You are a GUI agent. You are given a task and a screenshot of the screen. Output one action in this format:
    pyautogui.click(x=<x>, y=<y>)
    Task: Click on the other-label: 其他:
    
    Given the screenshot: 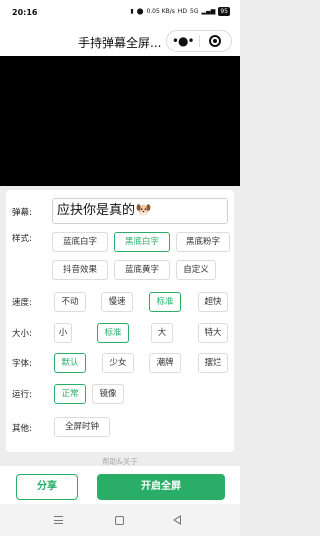 What is the action you would take?
    pyautogui.click(x=22, y=429)
    